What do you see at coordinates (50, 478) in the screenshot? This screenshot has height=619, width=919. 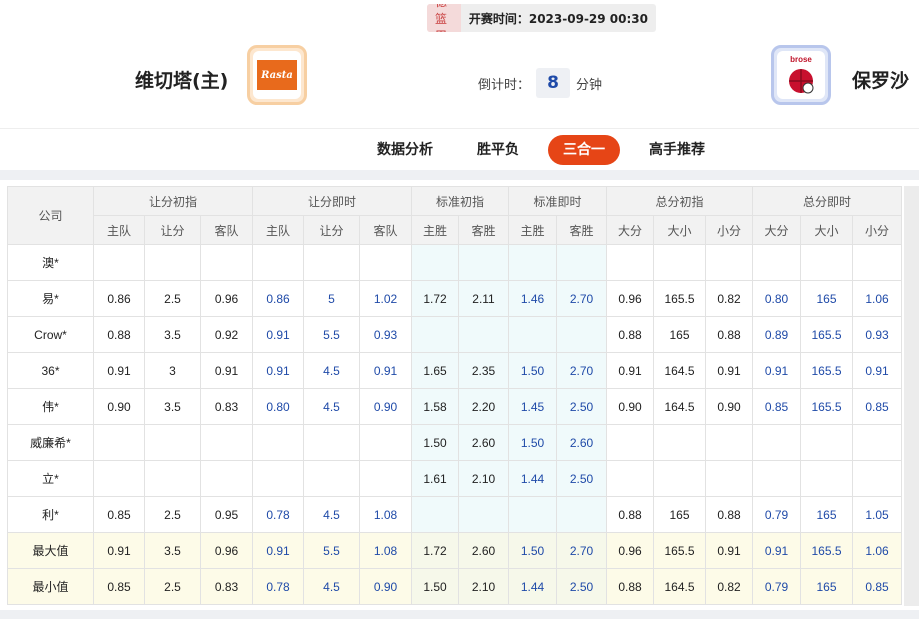 I see `company-cell: 立*` at bounding box center [50, 478].